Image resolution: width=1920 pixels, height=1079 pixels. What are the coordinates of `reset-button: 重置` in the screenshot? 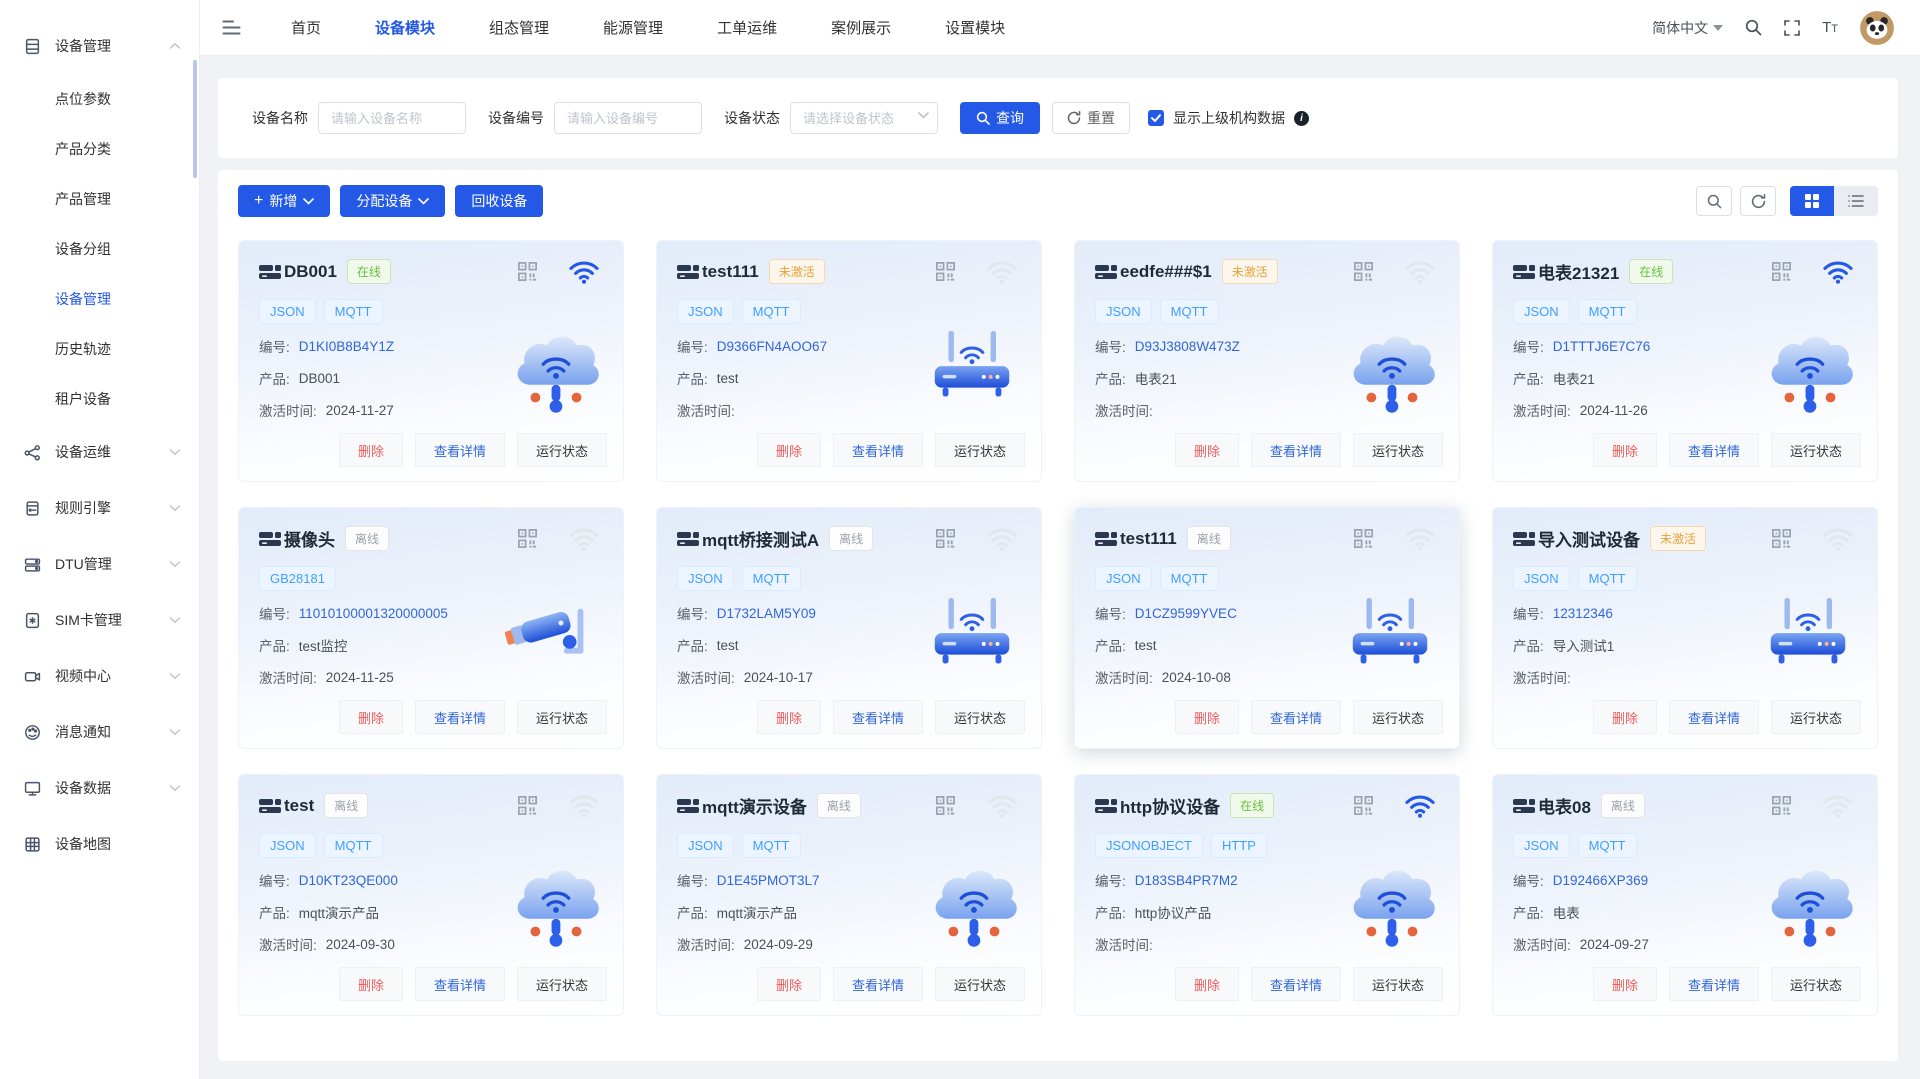 It's located at (1091, 118).